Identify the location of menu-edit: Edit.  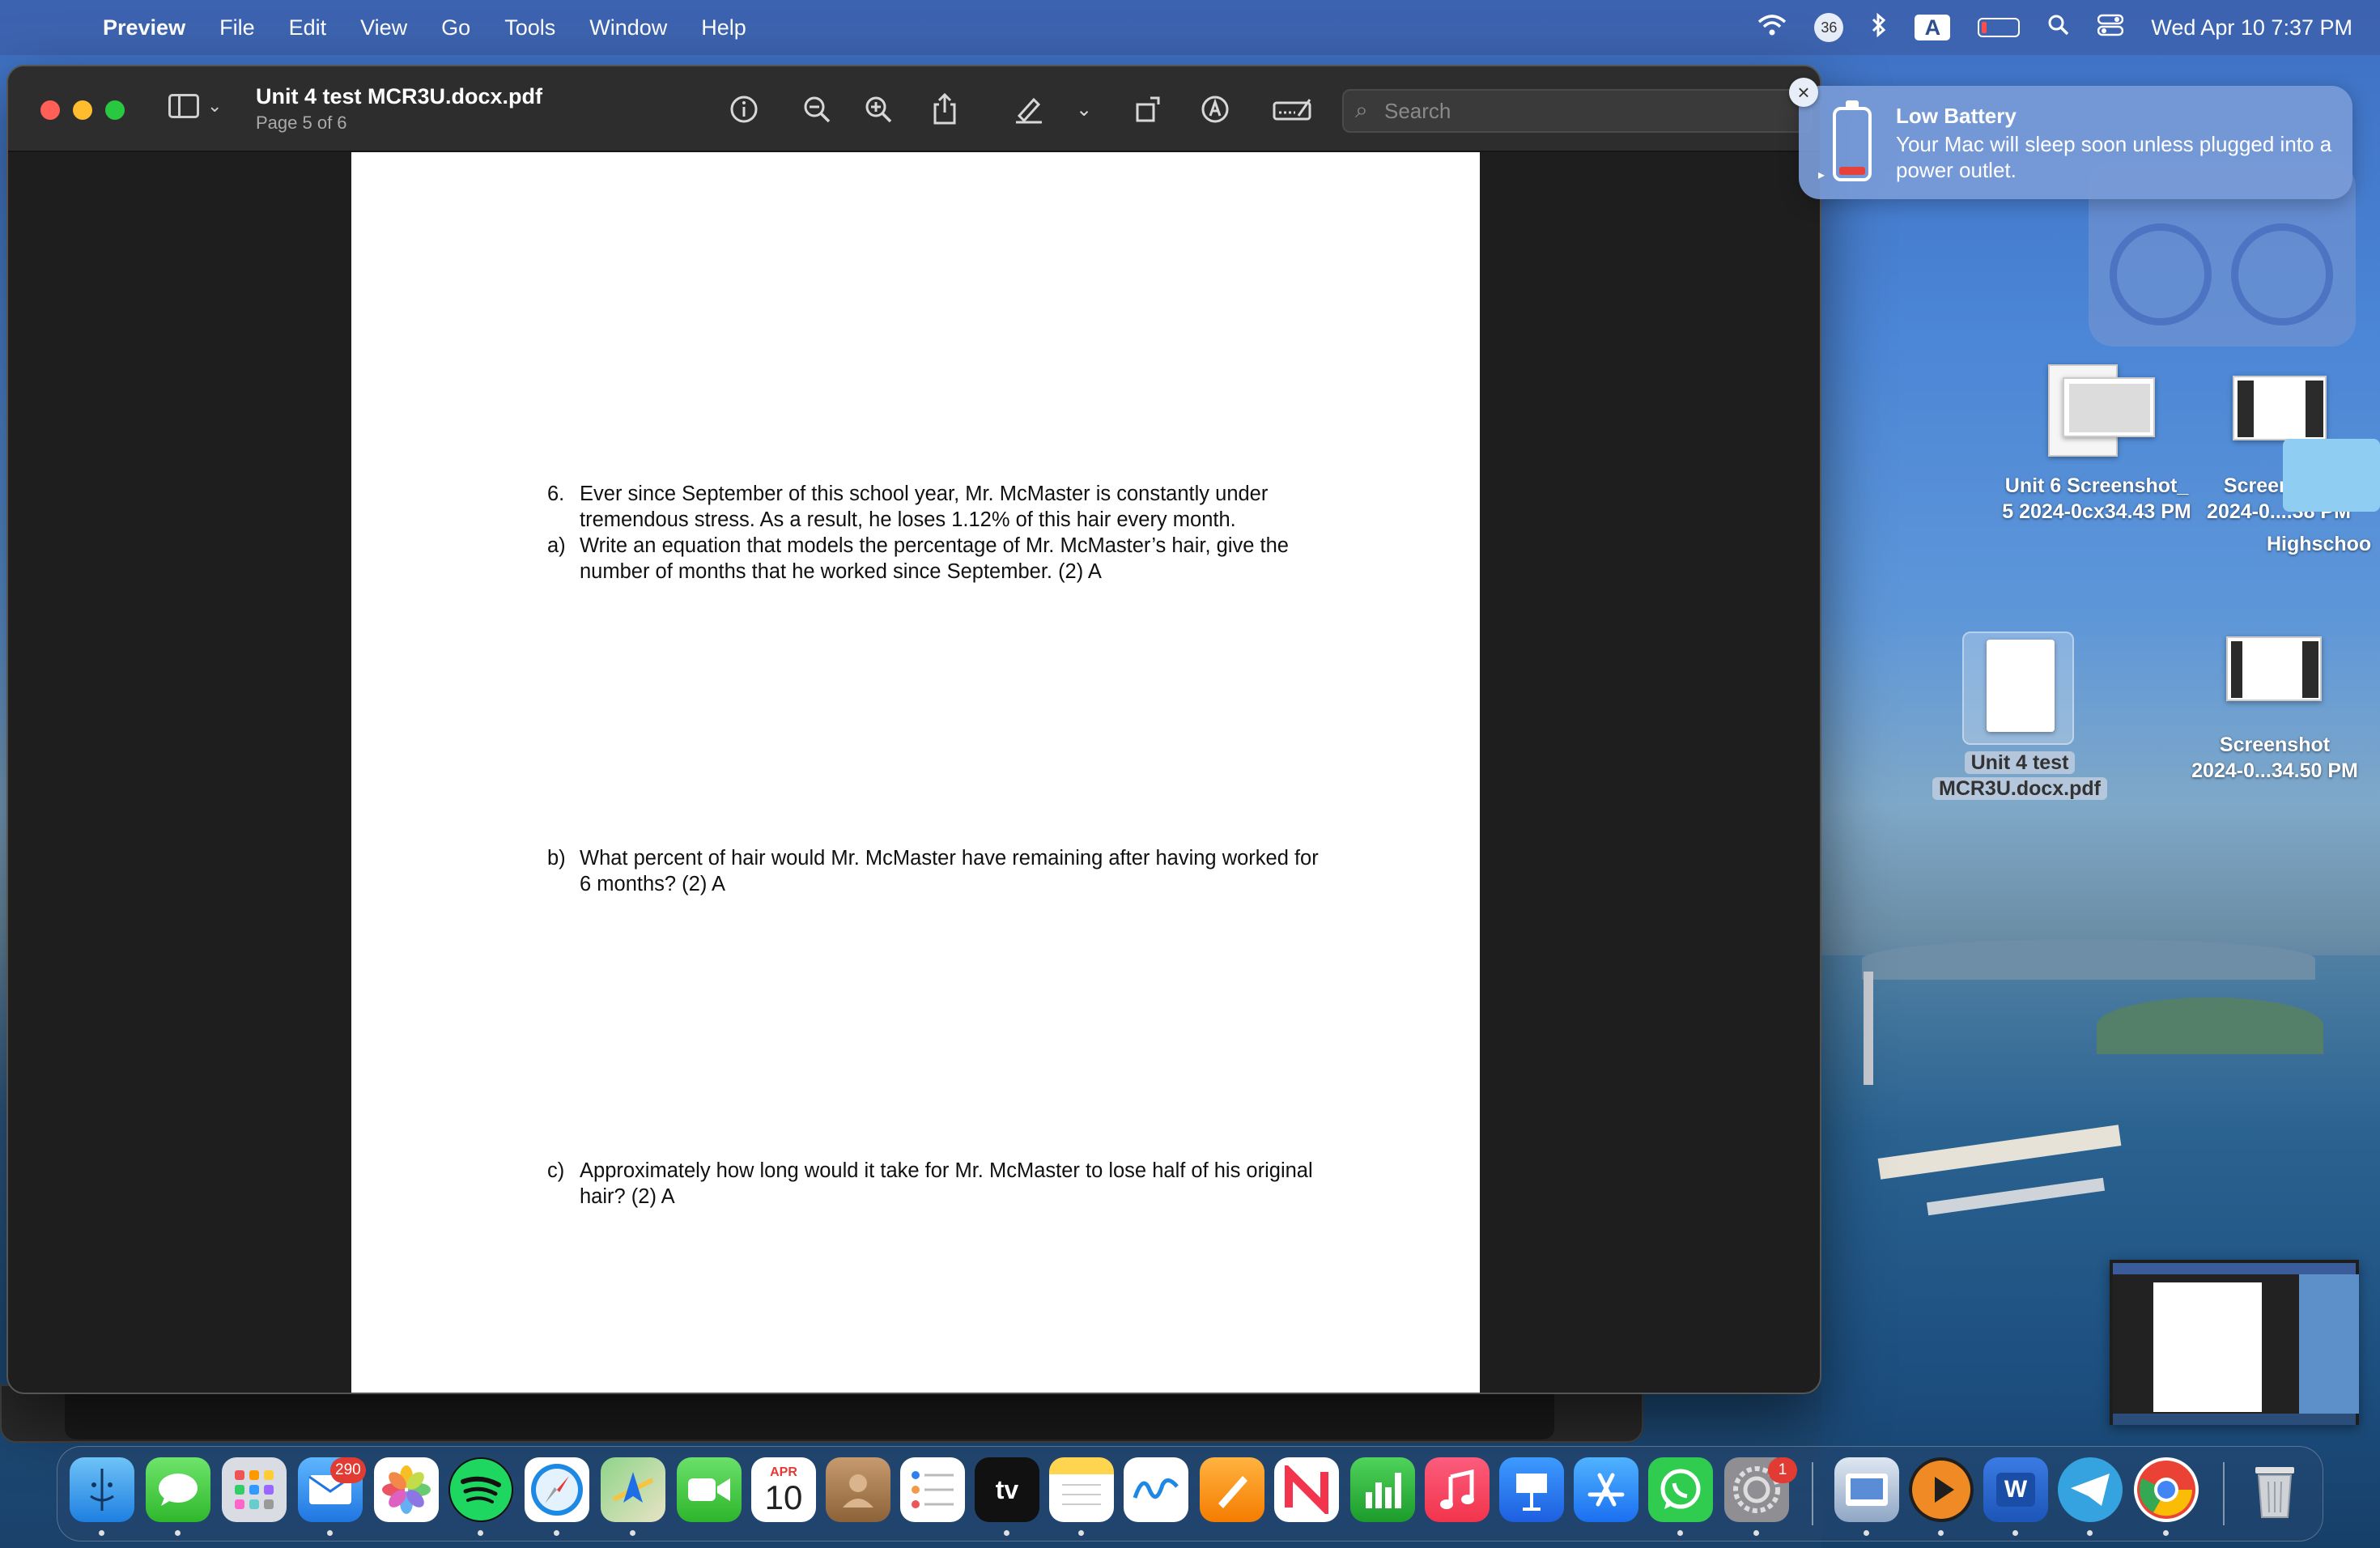
(308, 27).